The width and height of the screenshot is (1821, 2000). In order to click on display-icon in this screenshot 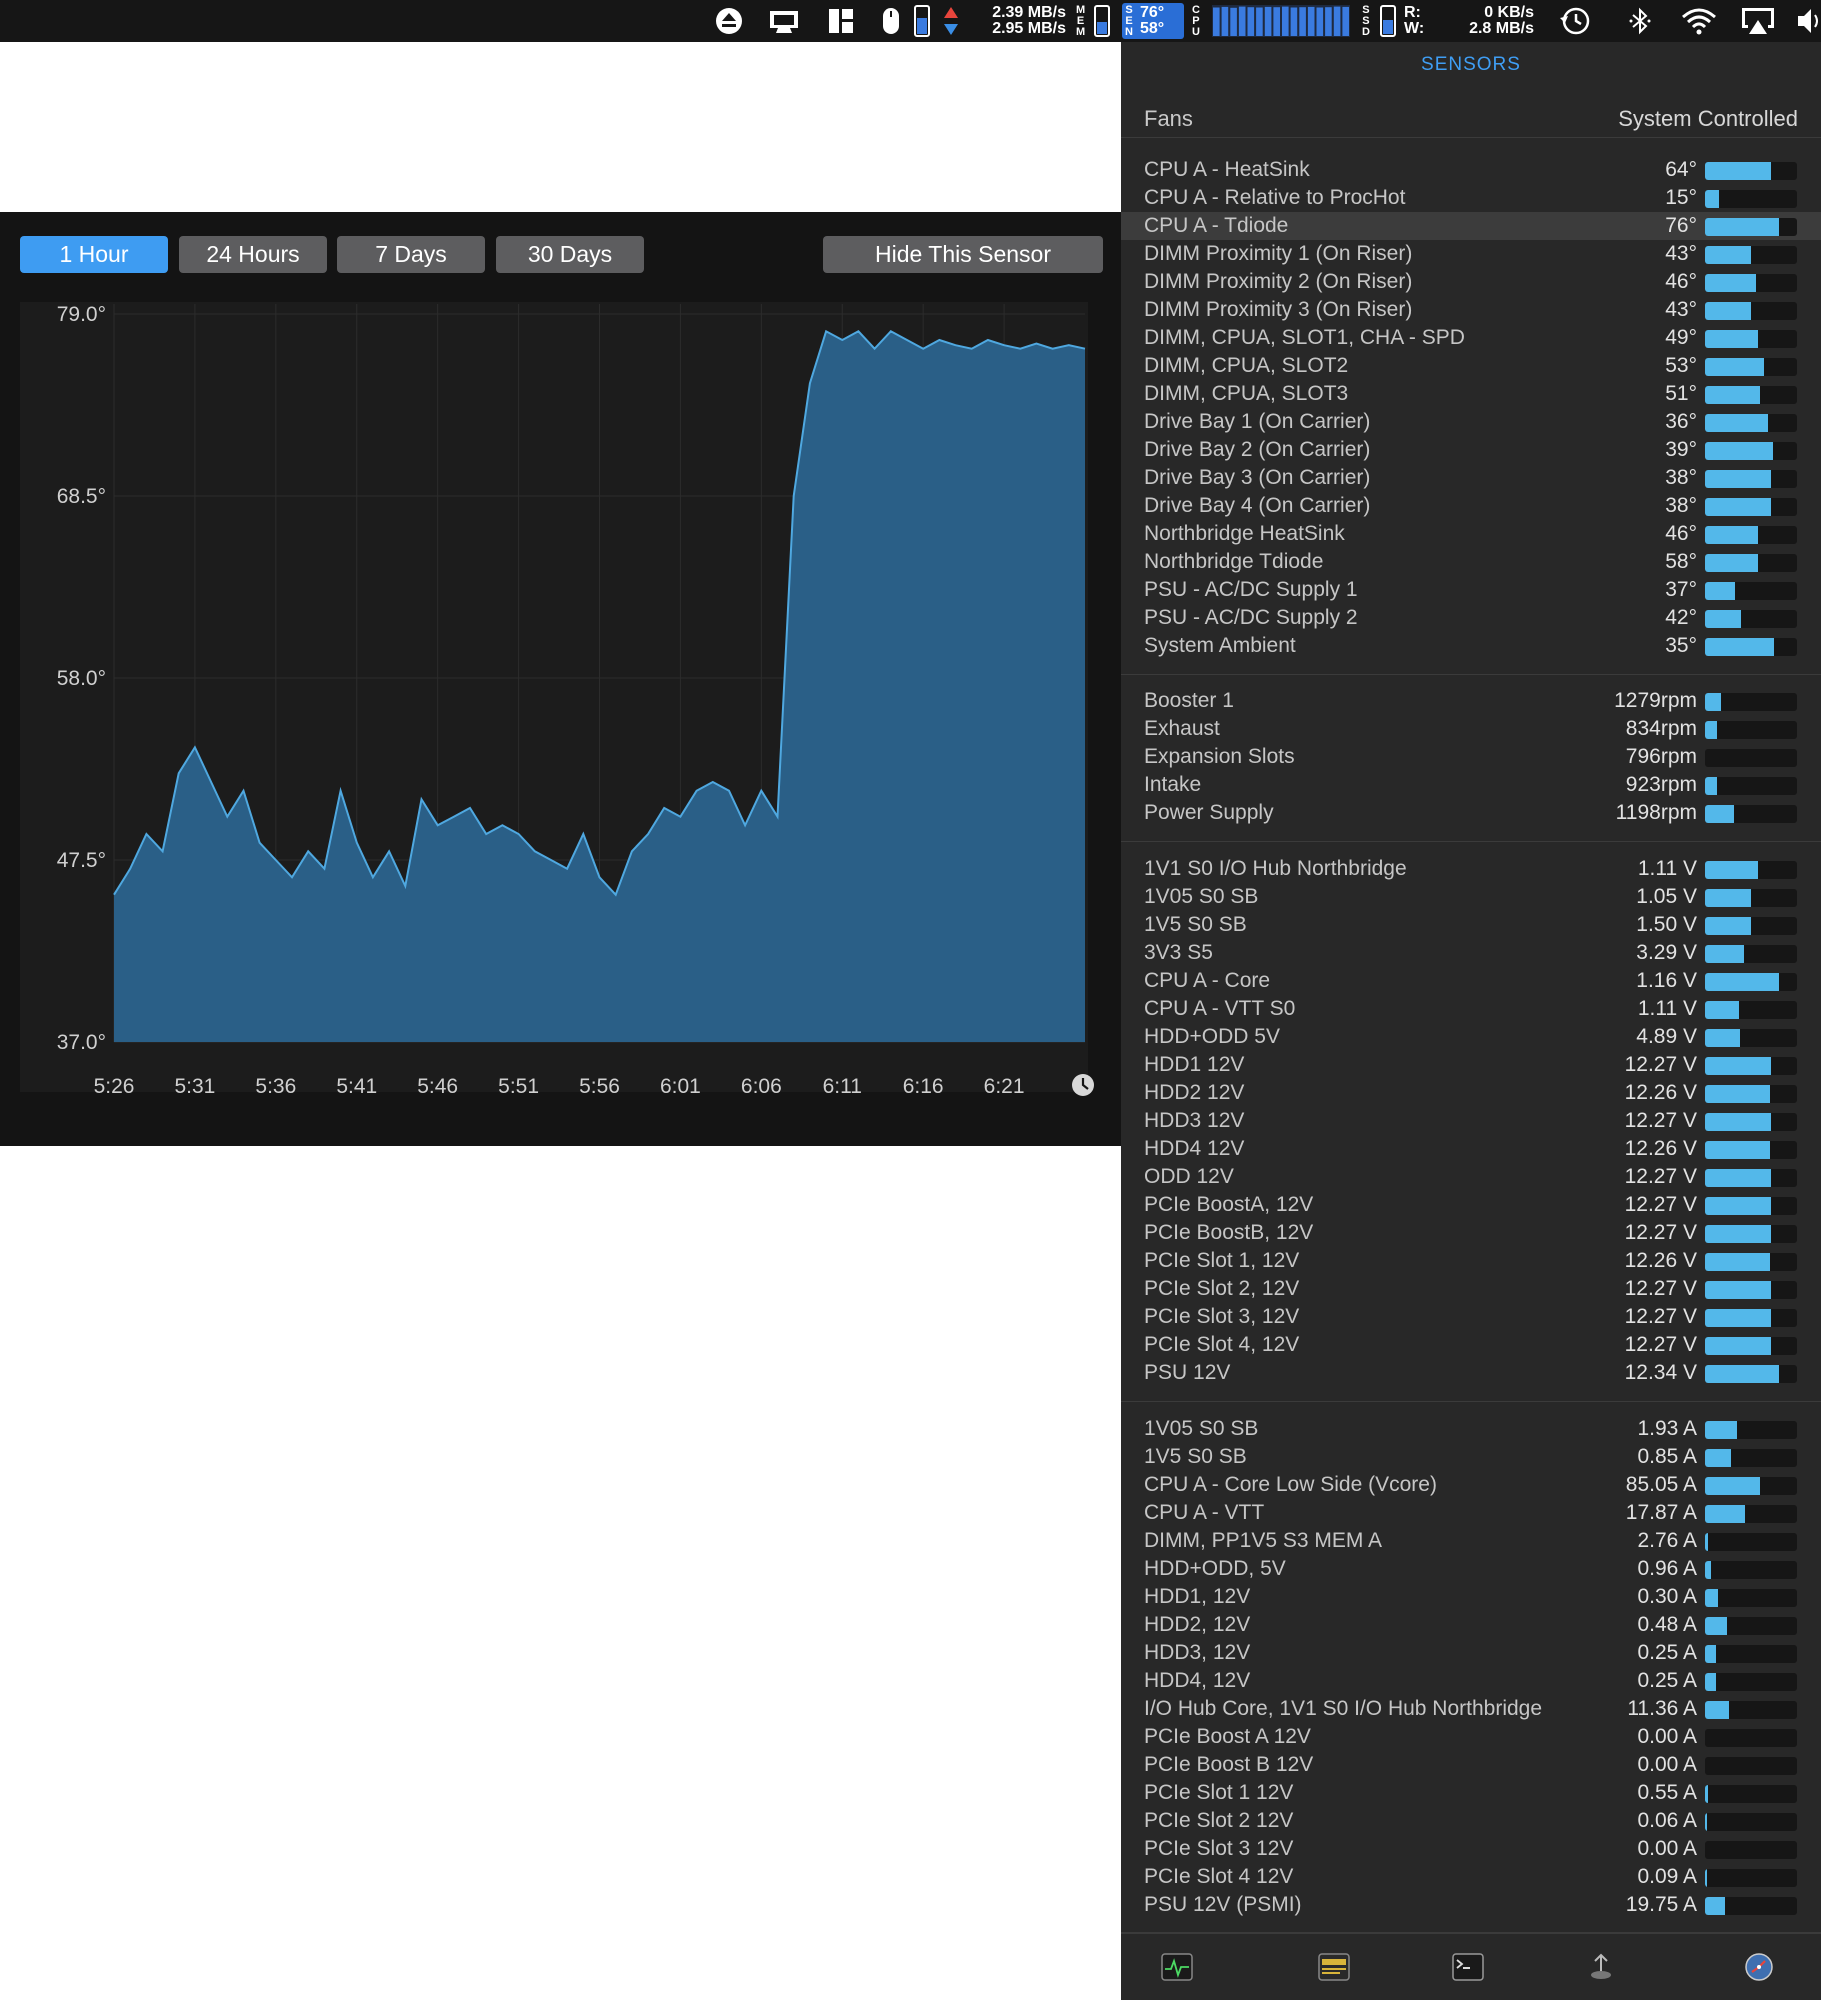, I will do `click(784, 21)`.